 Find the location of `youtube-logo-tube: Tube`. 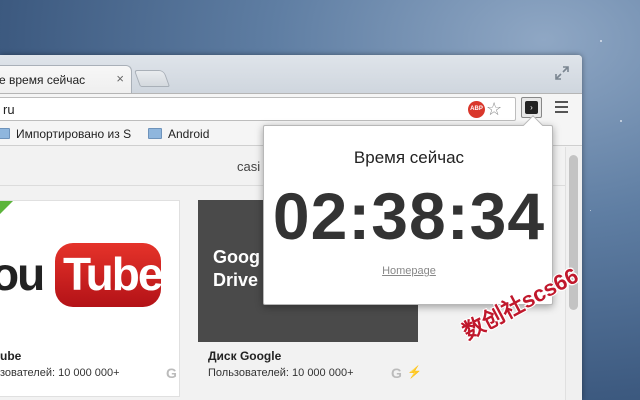

youtube-logo-tube: Tube is located at coordinates (113, 274).